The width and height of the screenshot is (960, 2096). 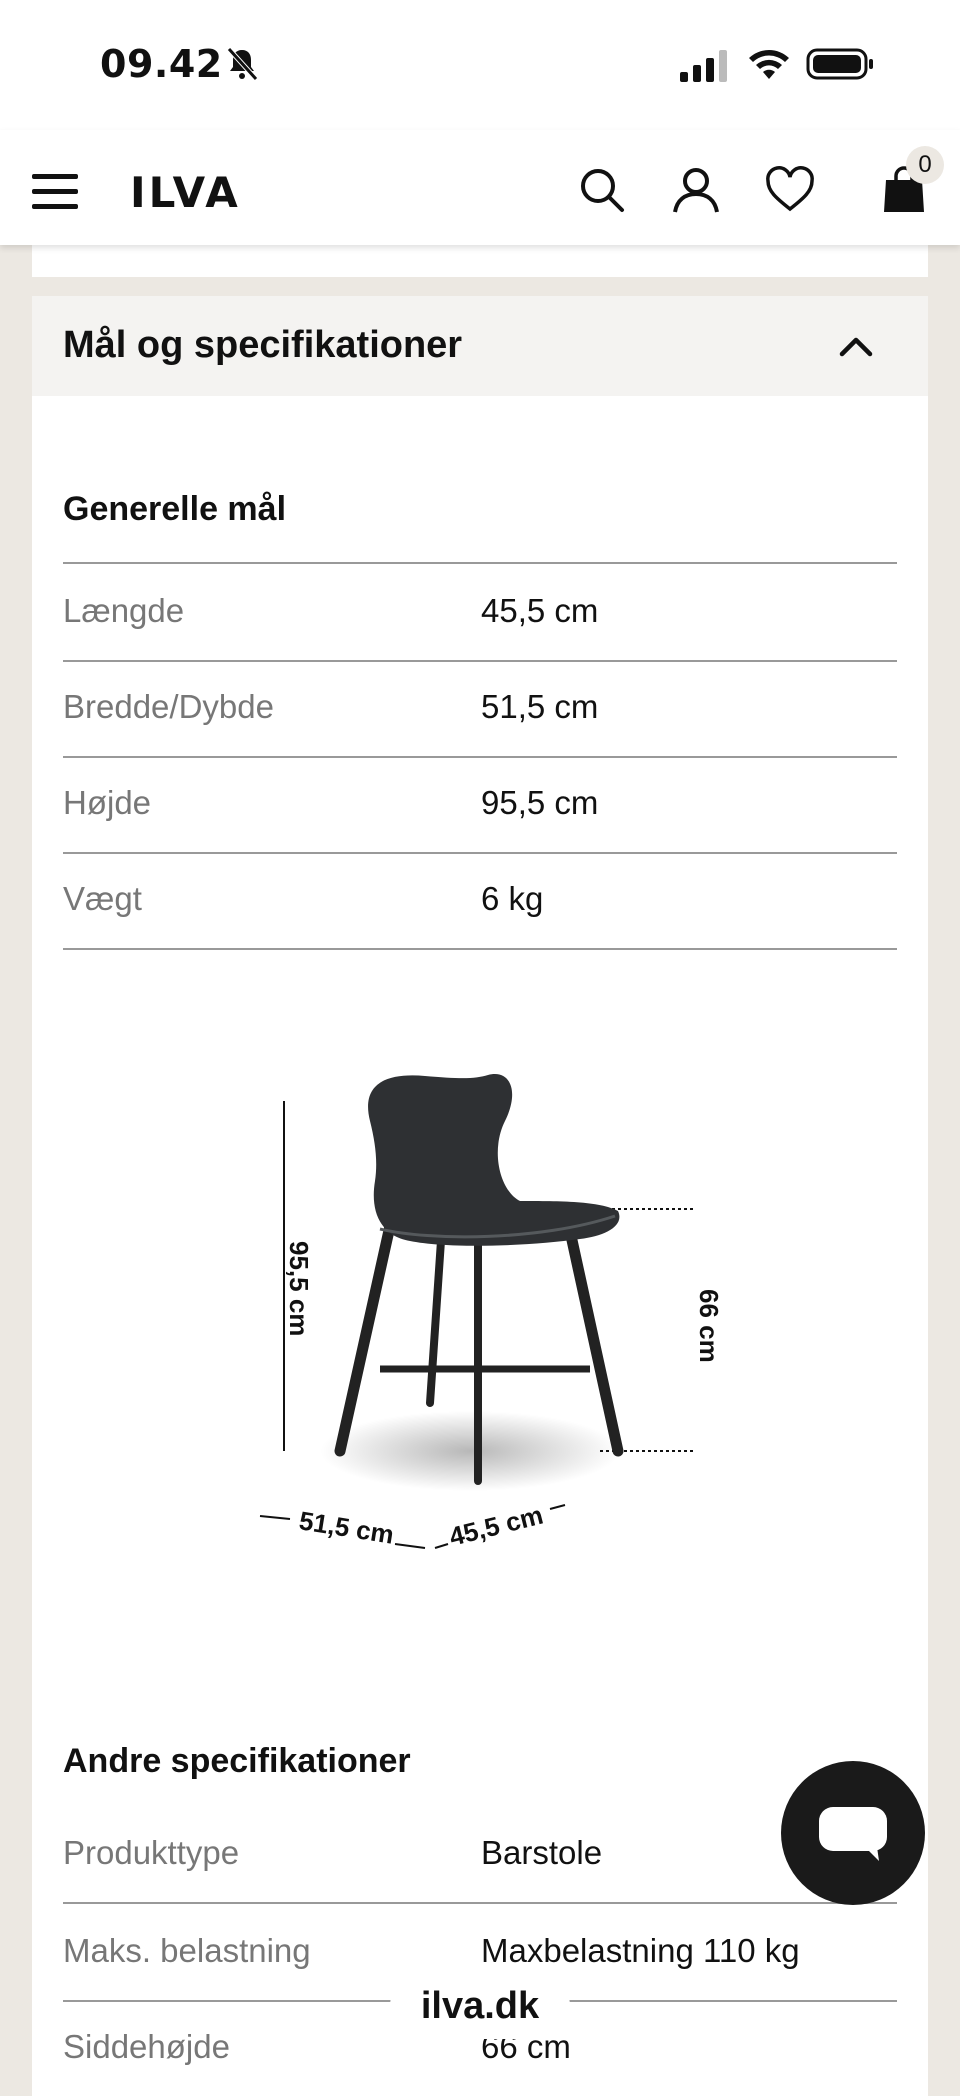 What do you see at coordinates (480, 1855) in the screenshot?
I see `spec-row: Produkttype Barstole` at bounding box center [480, 1855].